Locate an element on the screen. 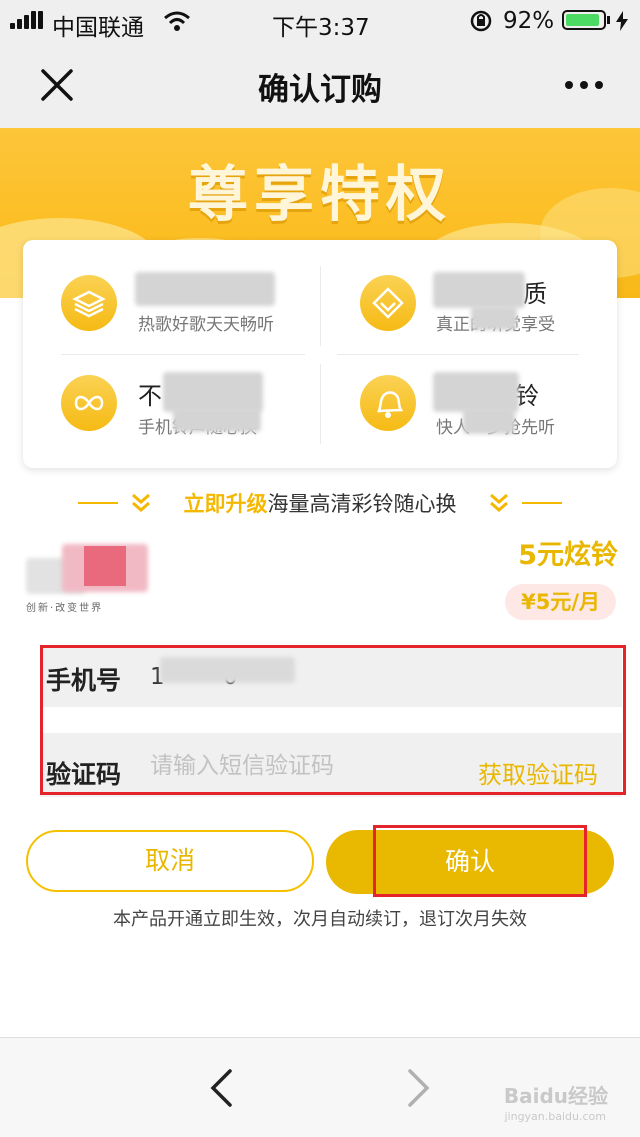 The height and width of the screenshot is (1137, 640). product-name: 5元炫铃 is located at coordinates (568, 555).